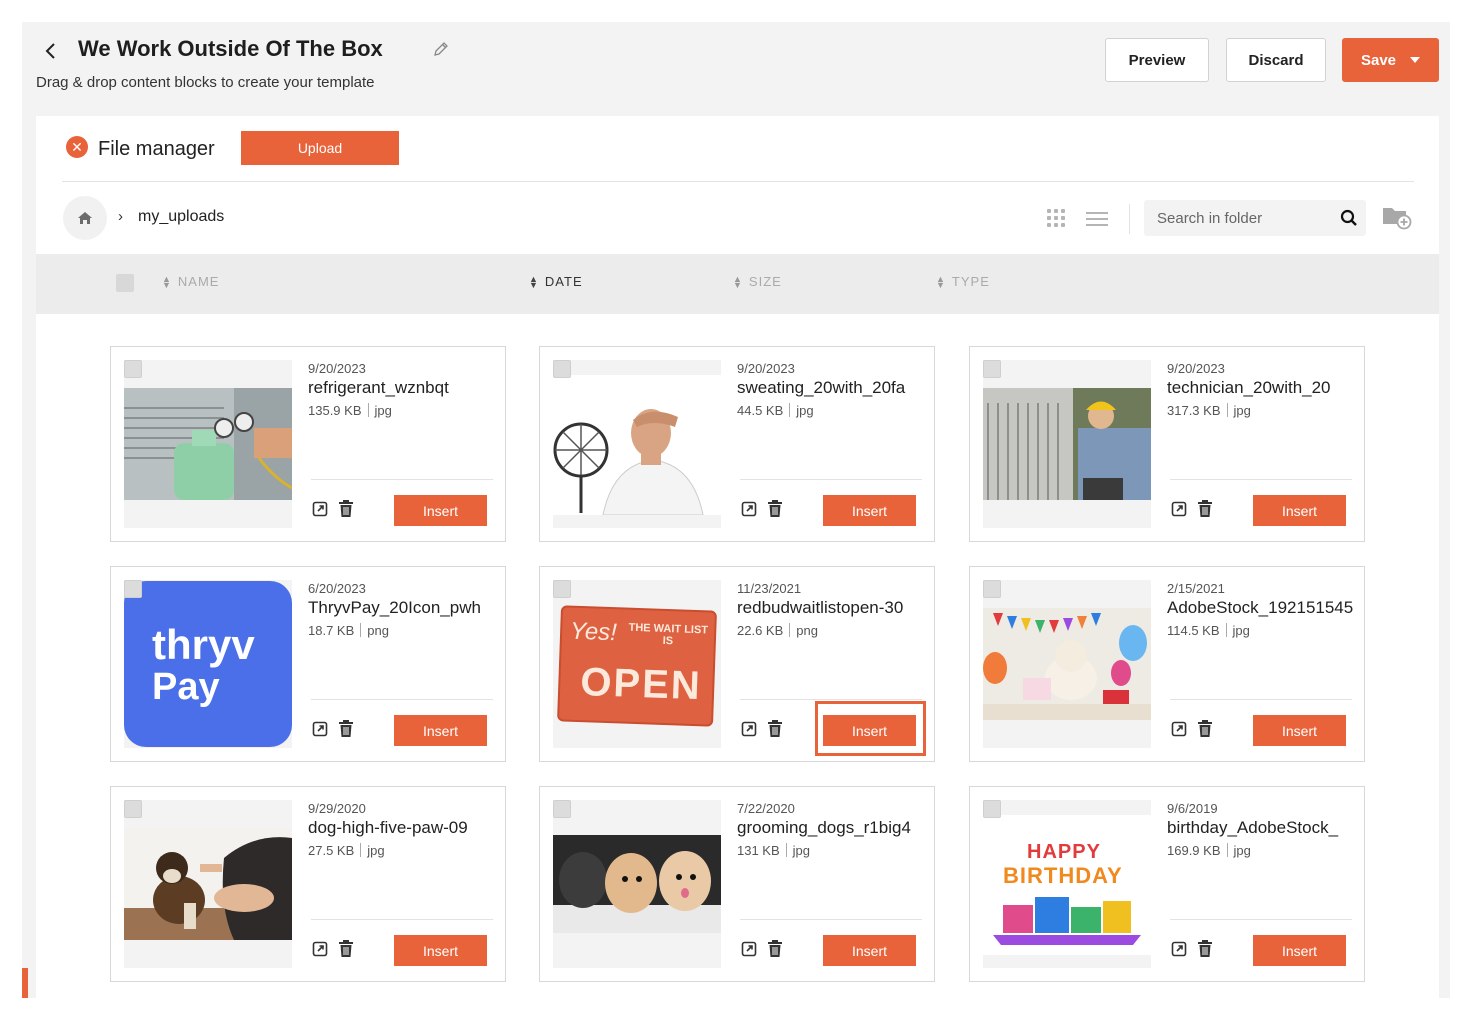  I want to click on thumbnail-image: Yes! THE WAIT LIST IS OPEN, so click(637, 666).